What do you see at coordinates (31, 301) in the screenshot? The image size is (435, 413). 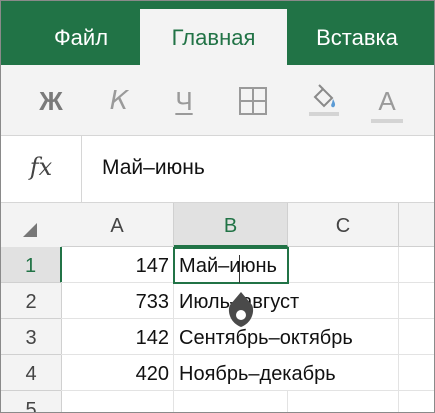 I see `row-header-2: 2` at bounding box center [31, 301].